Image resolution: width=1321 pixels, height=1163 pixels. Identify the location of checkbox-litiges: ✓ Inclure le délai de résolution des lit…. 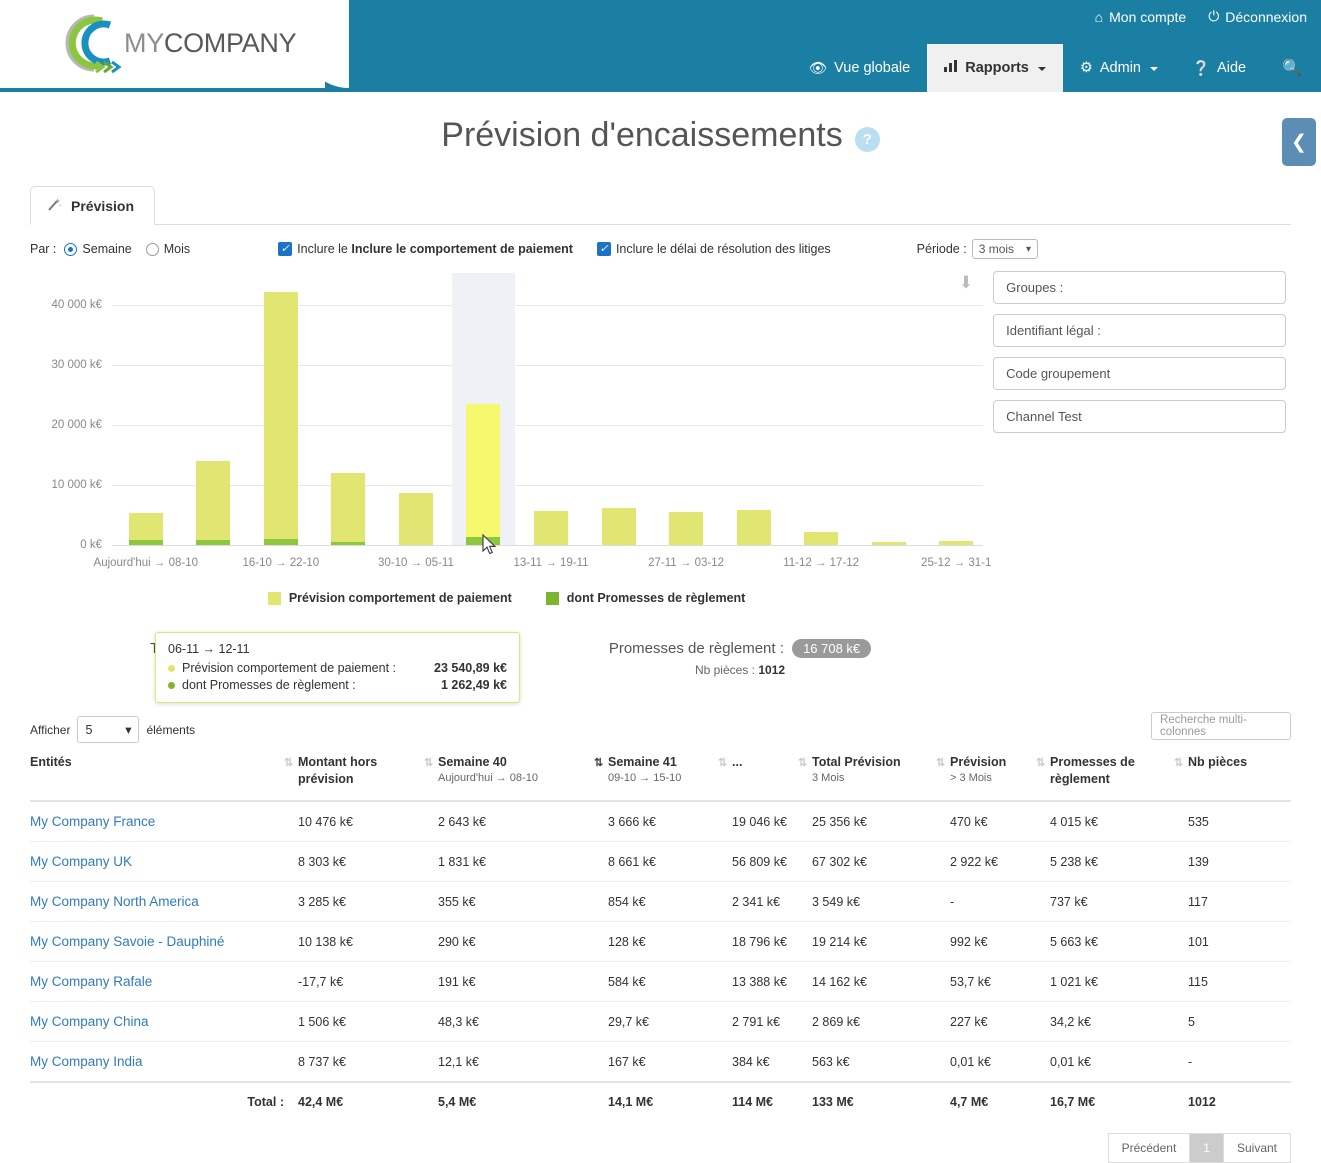
(713, 249).